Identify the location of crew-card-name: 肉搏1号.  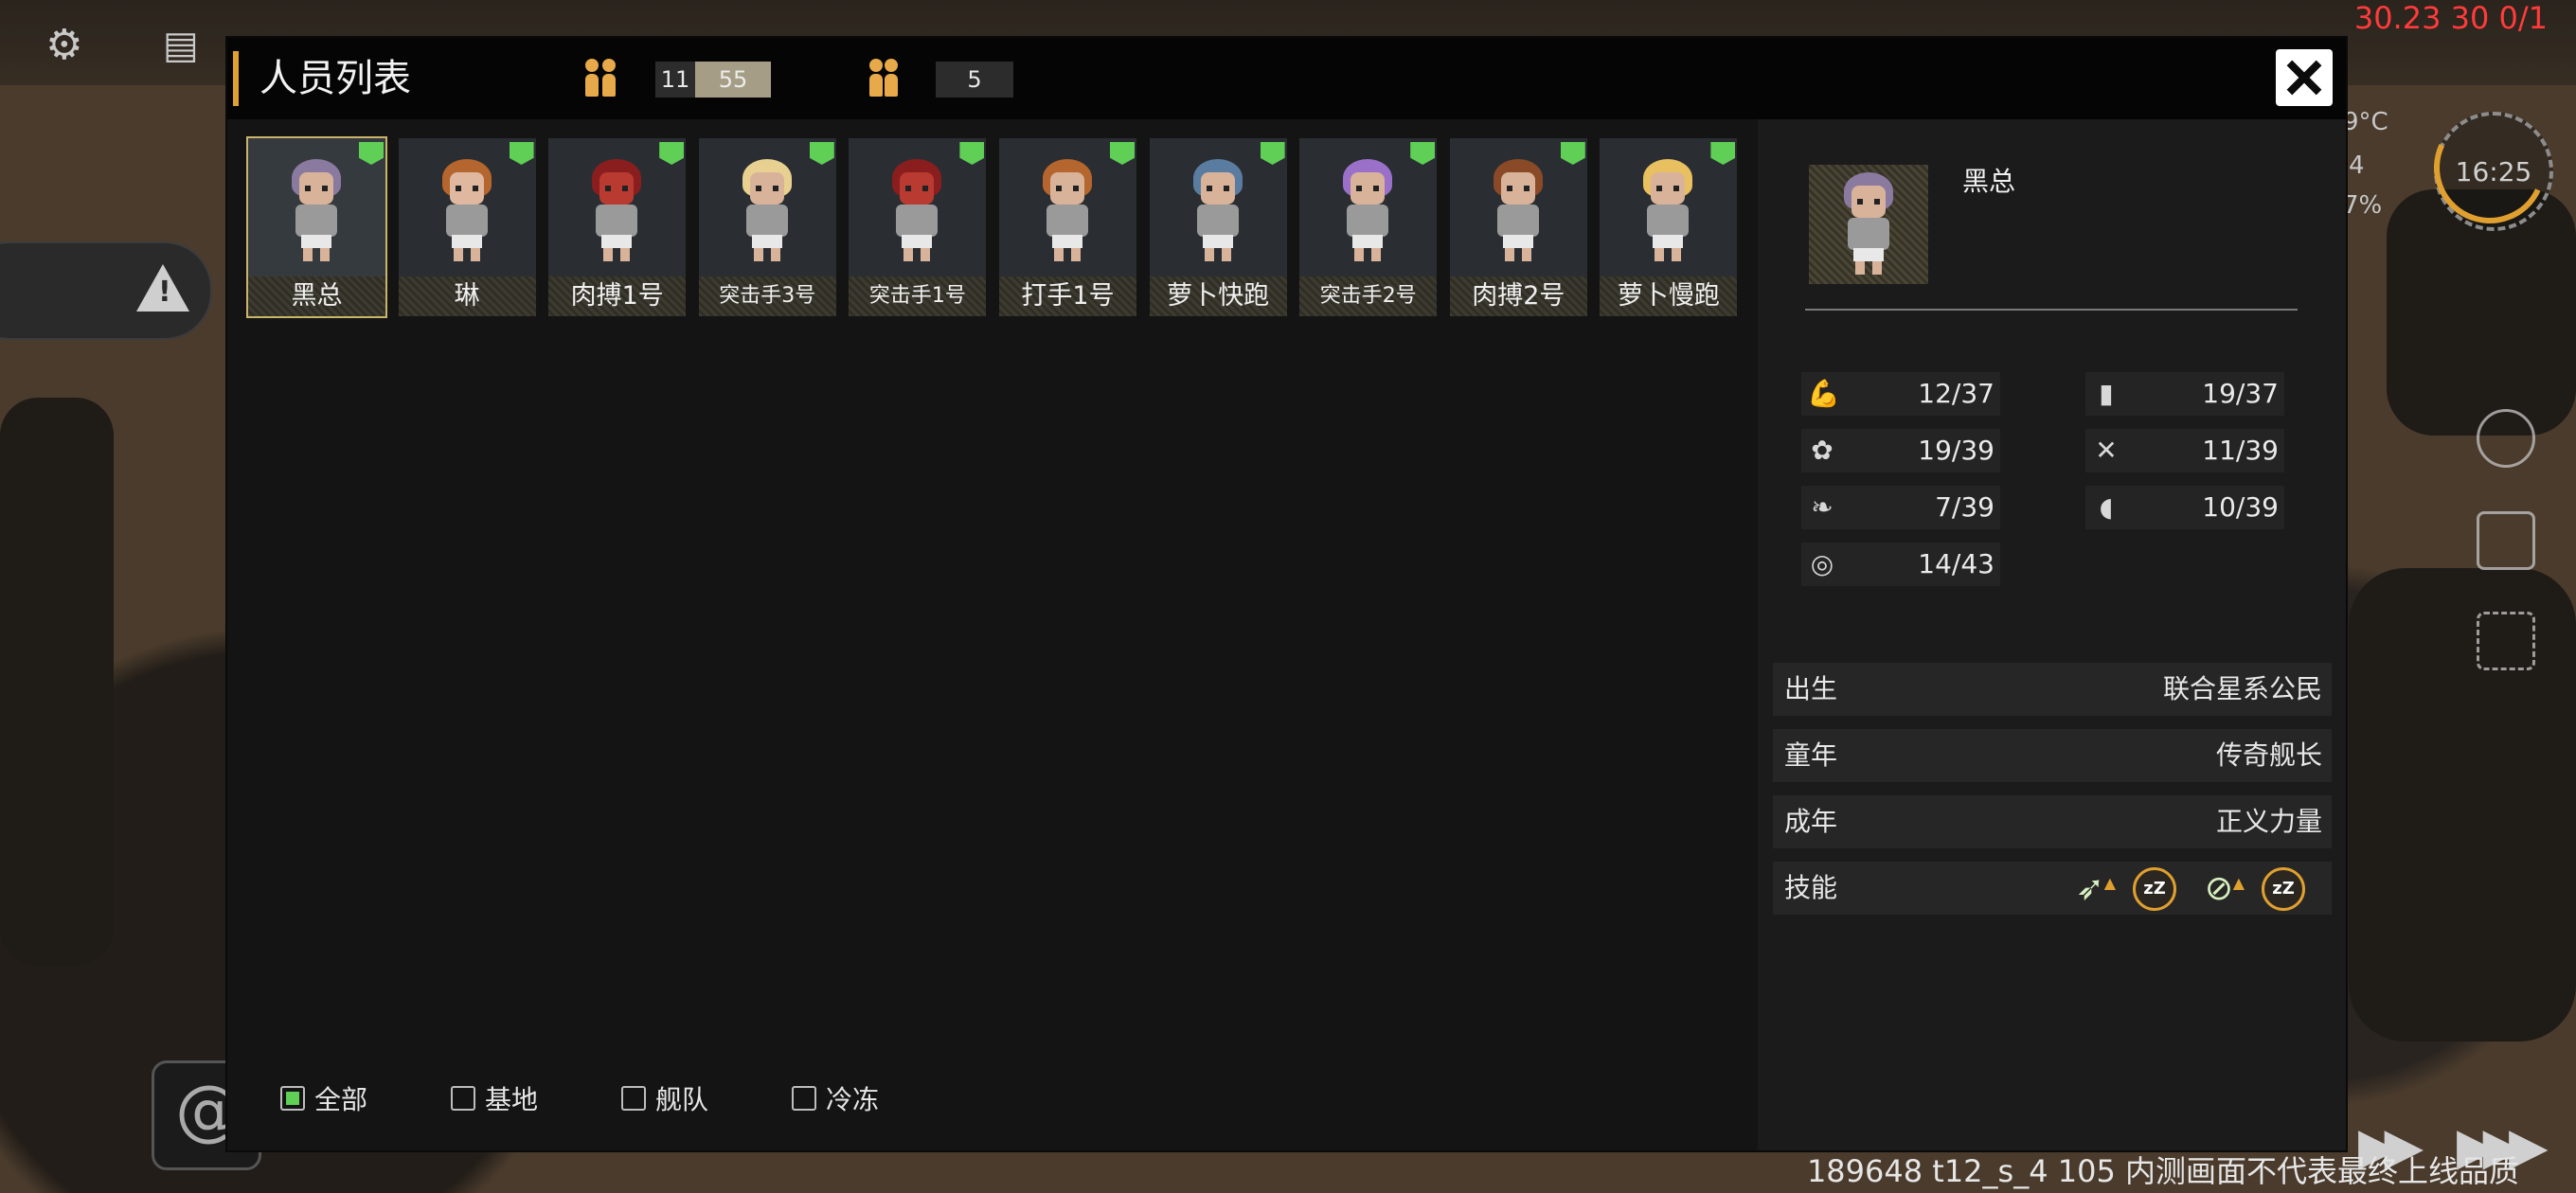
(617, 296).